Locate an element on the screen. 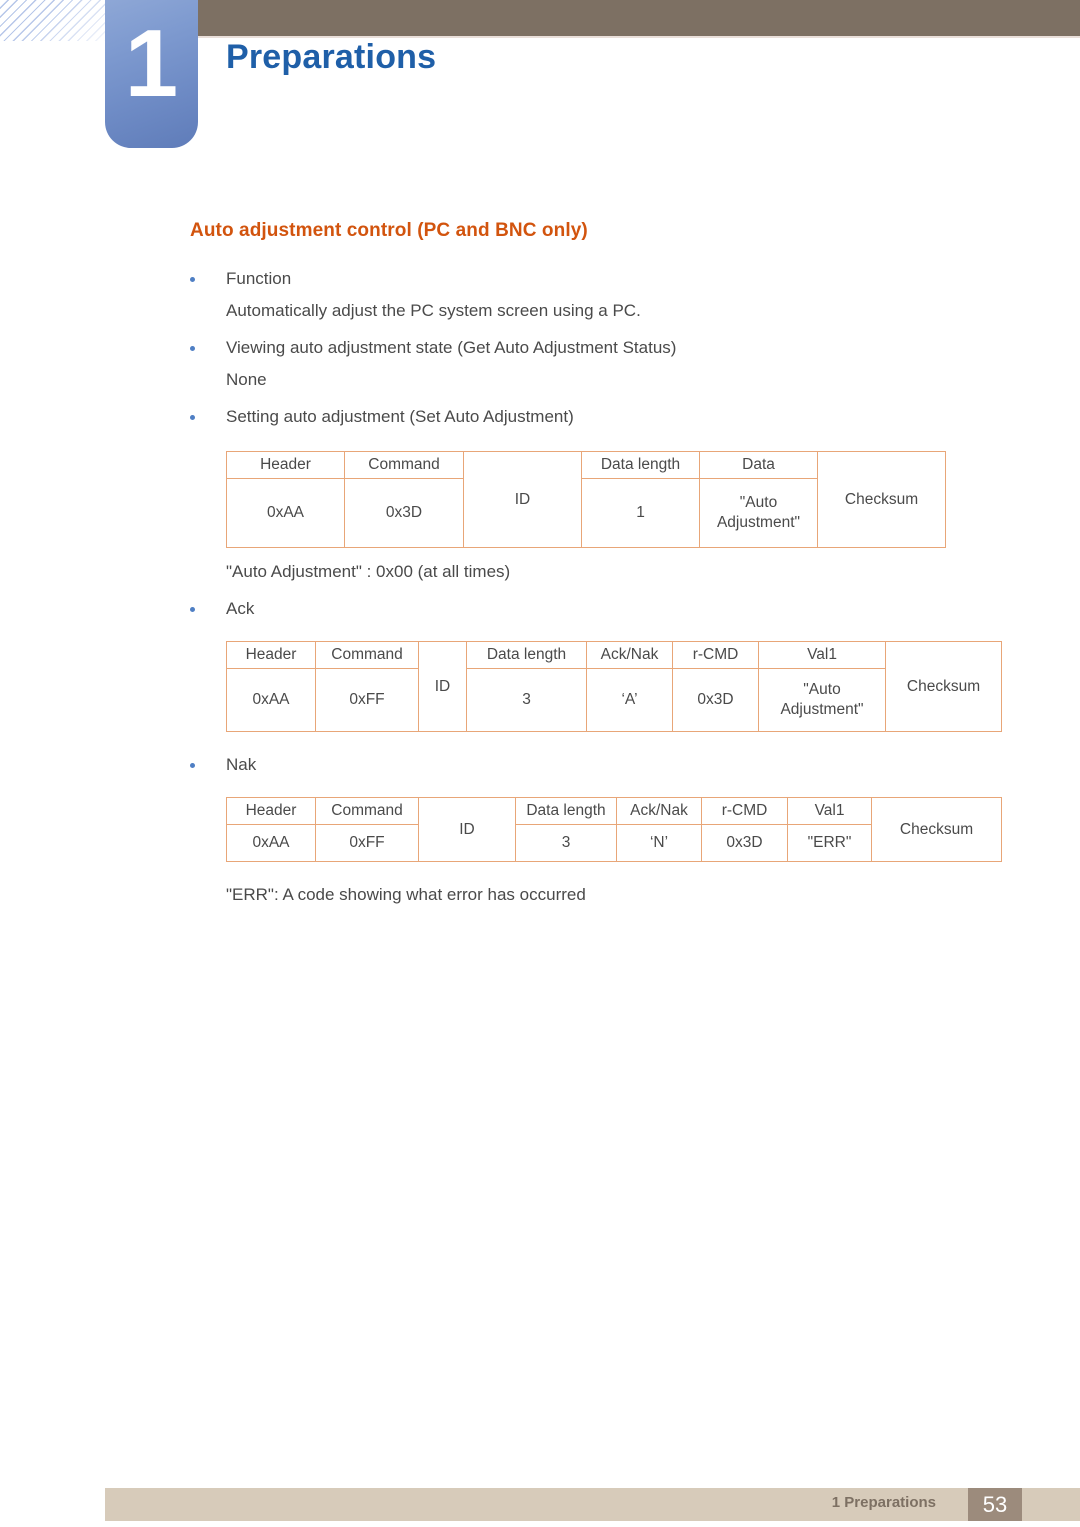 This screenshot has height=1527, width=1080. cell-value-command: 0x3D is located at coordinates (404, 513).